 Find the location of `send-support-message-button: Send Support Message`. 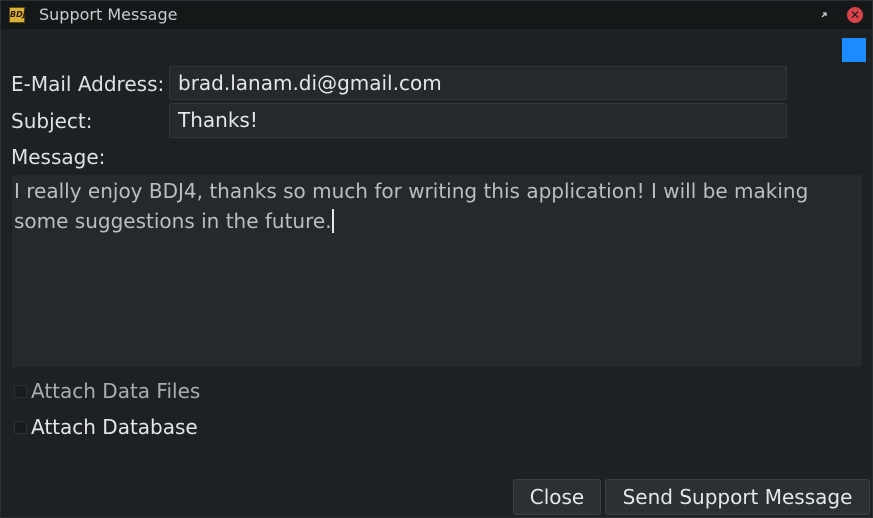

send-support-message-button: Send Support Message is located at coordinates (737, 497).